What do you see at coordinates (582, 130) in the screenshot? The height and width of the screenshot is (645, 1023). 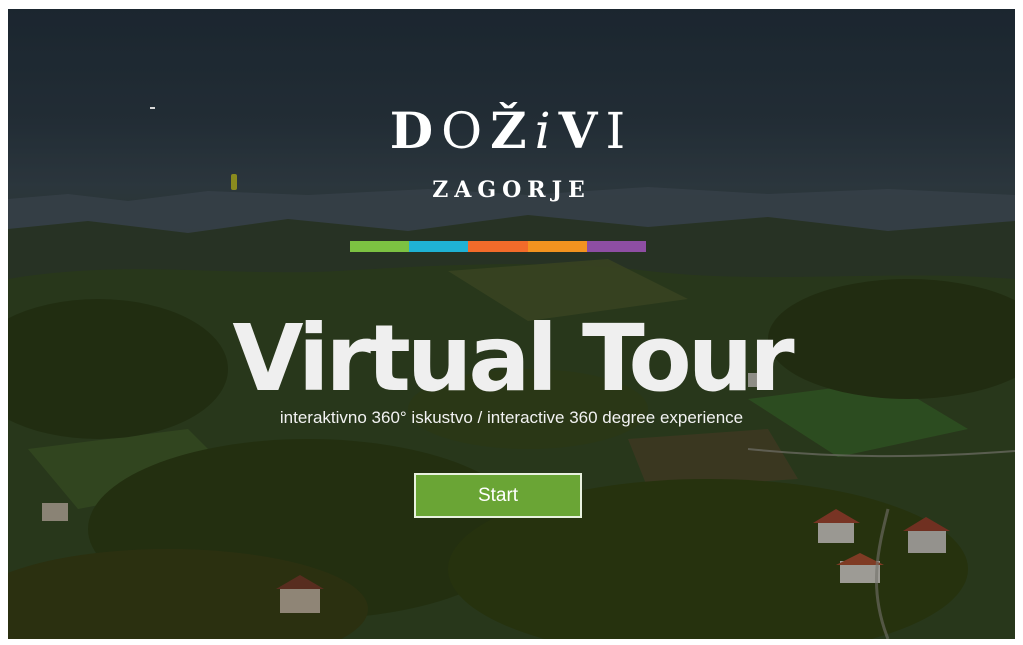 I see `logo-letter: V` at bounding box center [582, 130].